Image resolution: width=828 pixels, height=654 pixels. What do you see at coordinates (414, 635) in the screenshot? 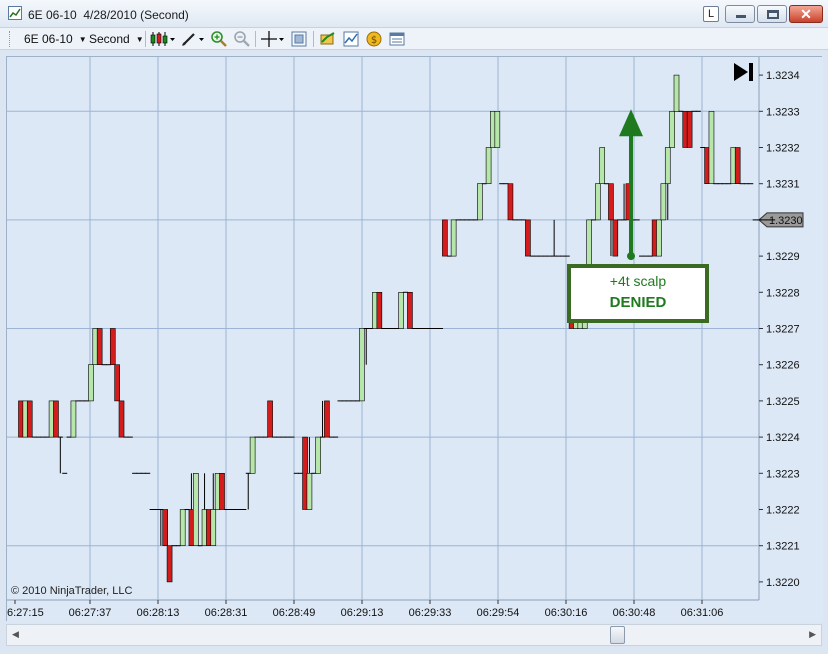
I see `horizontal-scrollbar: ◀ ▶` at bounding box center [414, 635].